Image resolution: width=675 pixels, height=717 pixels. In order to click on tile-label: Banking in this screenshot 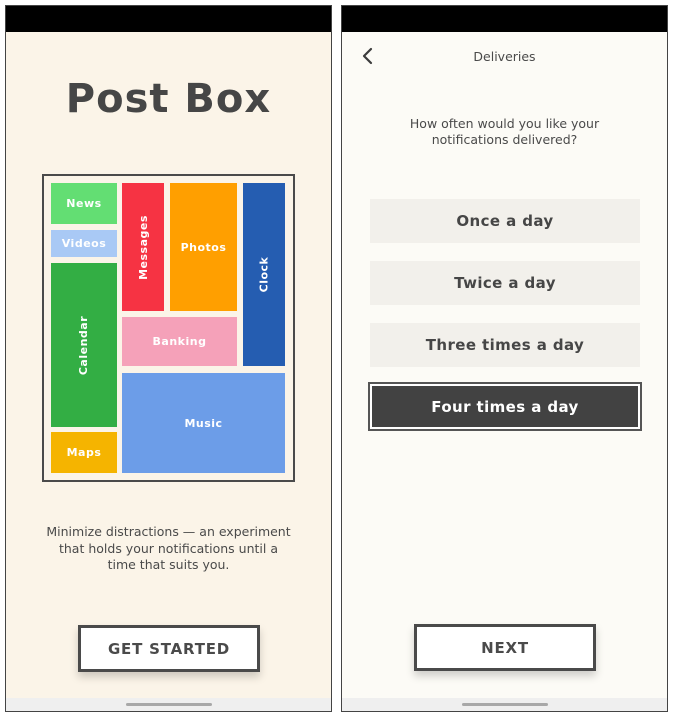, I will do `click(179, 341)`.